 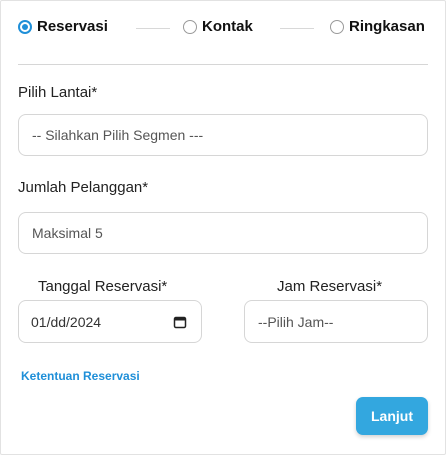 What do you see at coordinates (223, 135) in the screenshot?
I see `floor-select: -- Silahkan Pilih Segmen ---` at bounding box center [223, 135].